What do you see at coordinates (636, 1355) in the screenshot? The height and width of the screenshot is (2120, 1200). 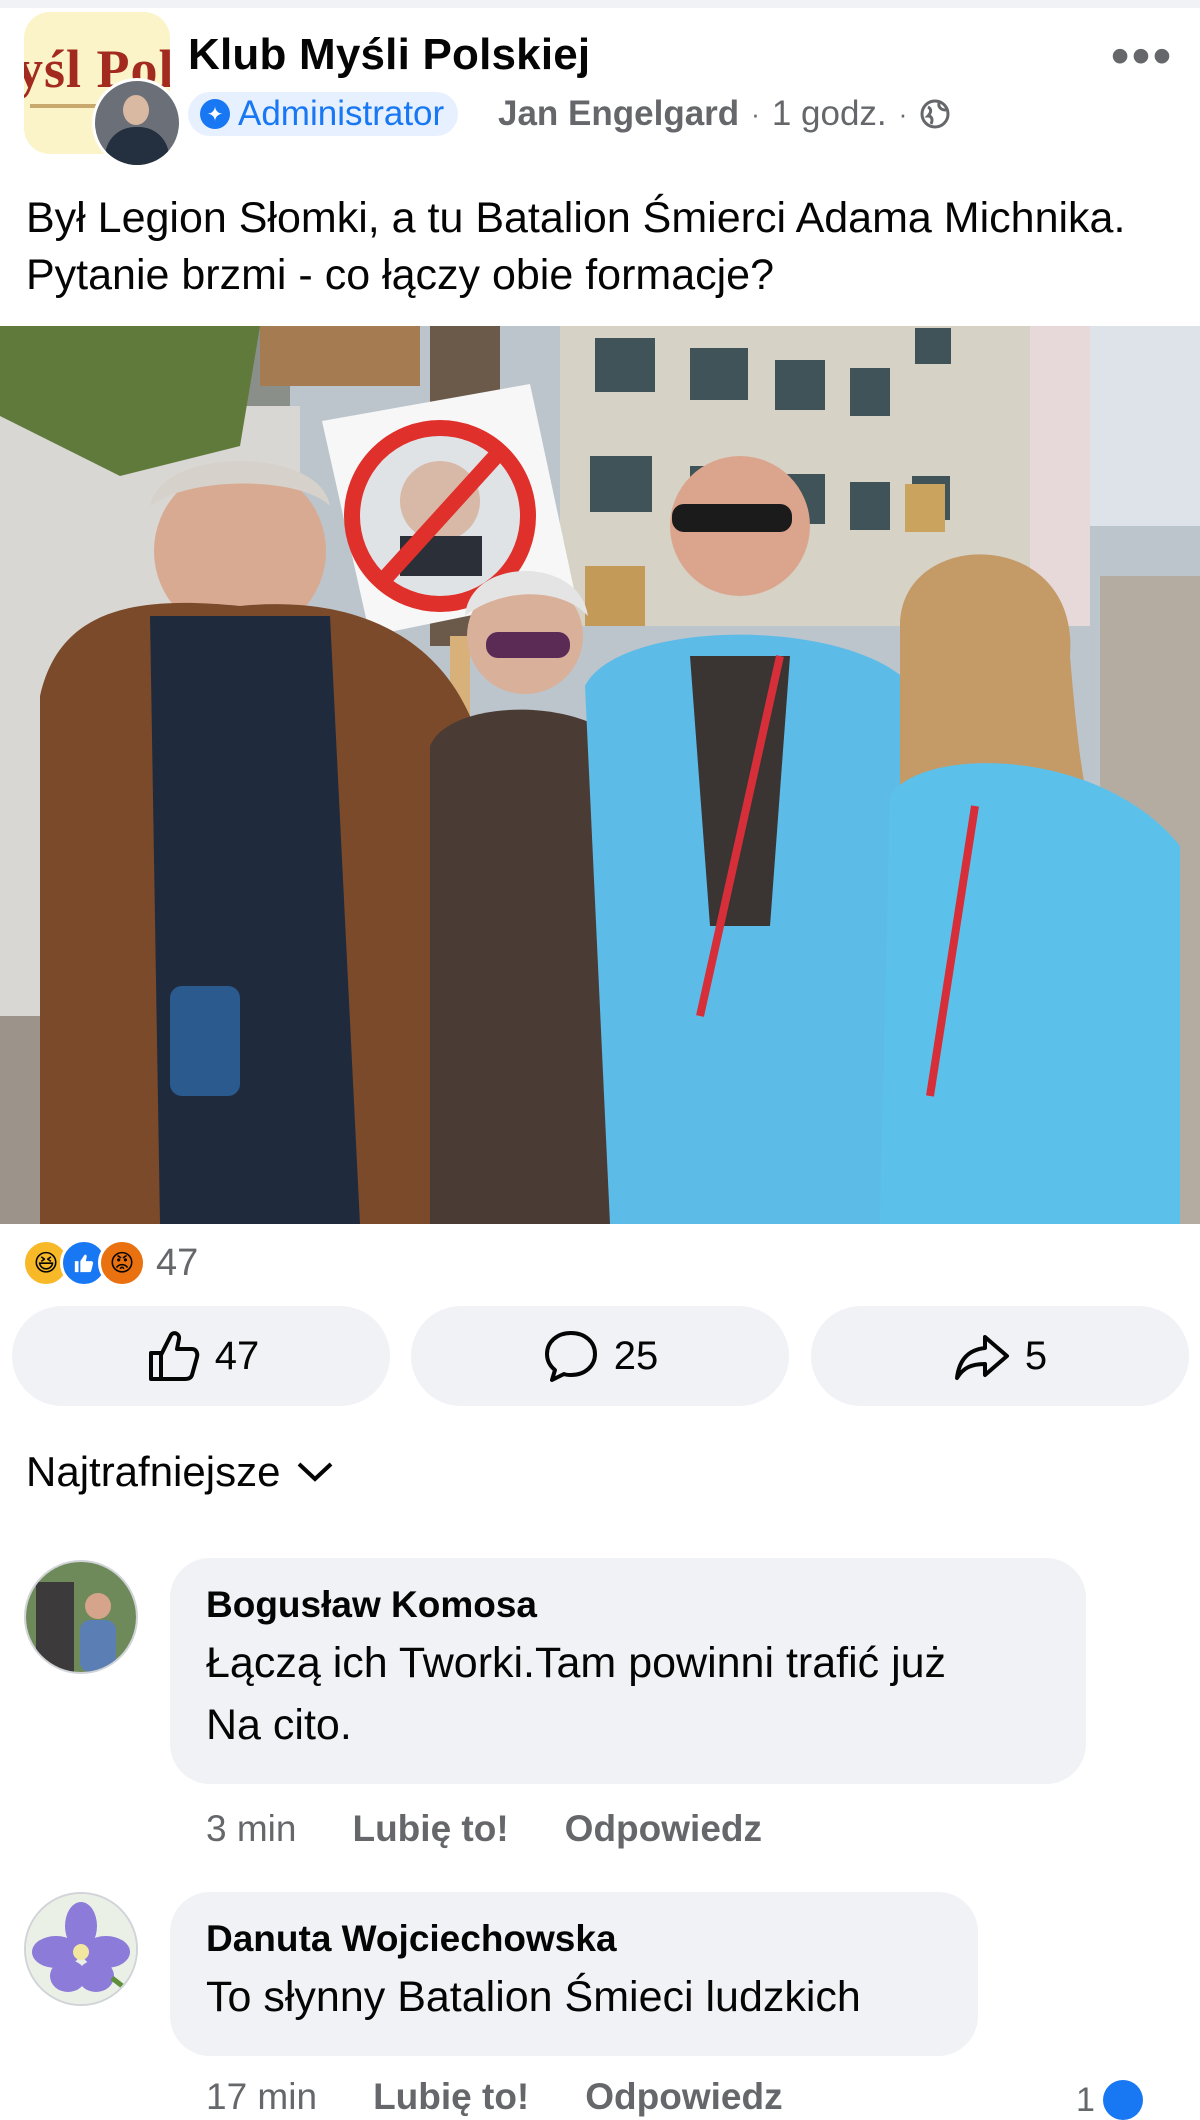 I see `comment-count: 25` at bounding box center [636, 1355].